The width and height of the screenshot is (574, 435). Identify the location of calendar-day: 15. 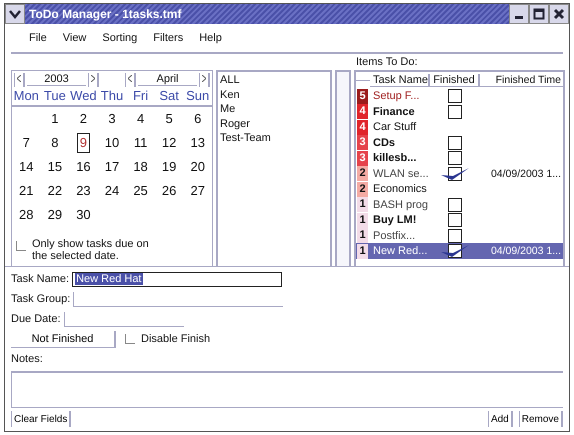
(55, 167).